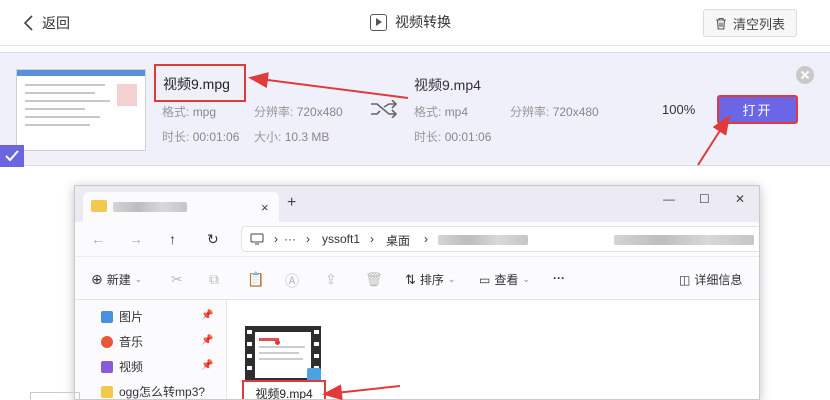 Image resolution: width=830 pixels, height=400 pixels. I want to click on video-thumbnail, so click(81, 110).